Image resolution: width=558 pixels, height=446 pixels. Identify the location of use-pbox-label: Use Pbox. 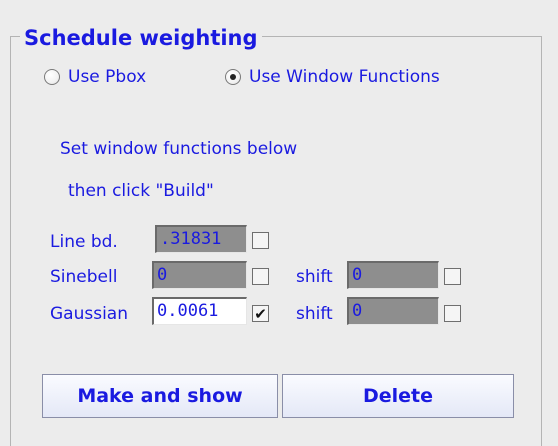
(107, 77).